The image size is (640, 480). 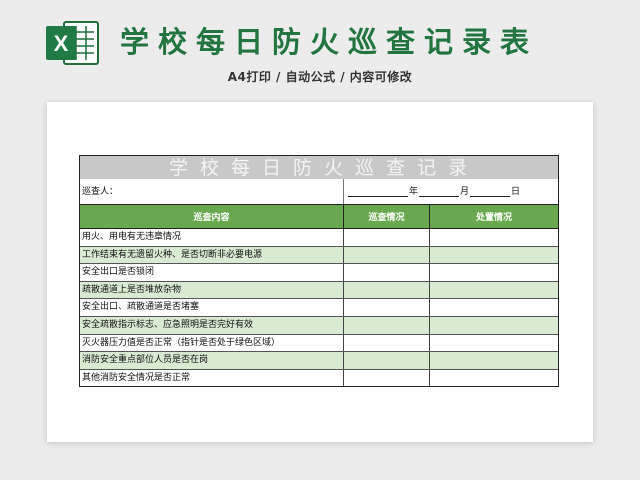 What do you see at coordinates (212, 290) in the screenshot?
I see `row-content: 疏散通道上是否堆放杂物` at bounding box center [212, 290].